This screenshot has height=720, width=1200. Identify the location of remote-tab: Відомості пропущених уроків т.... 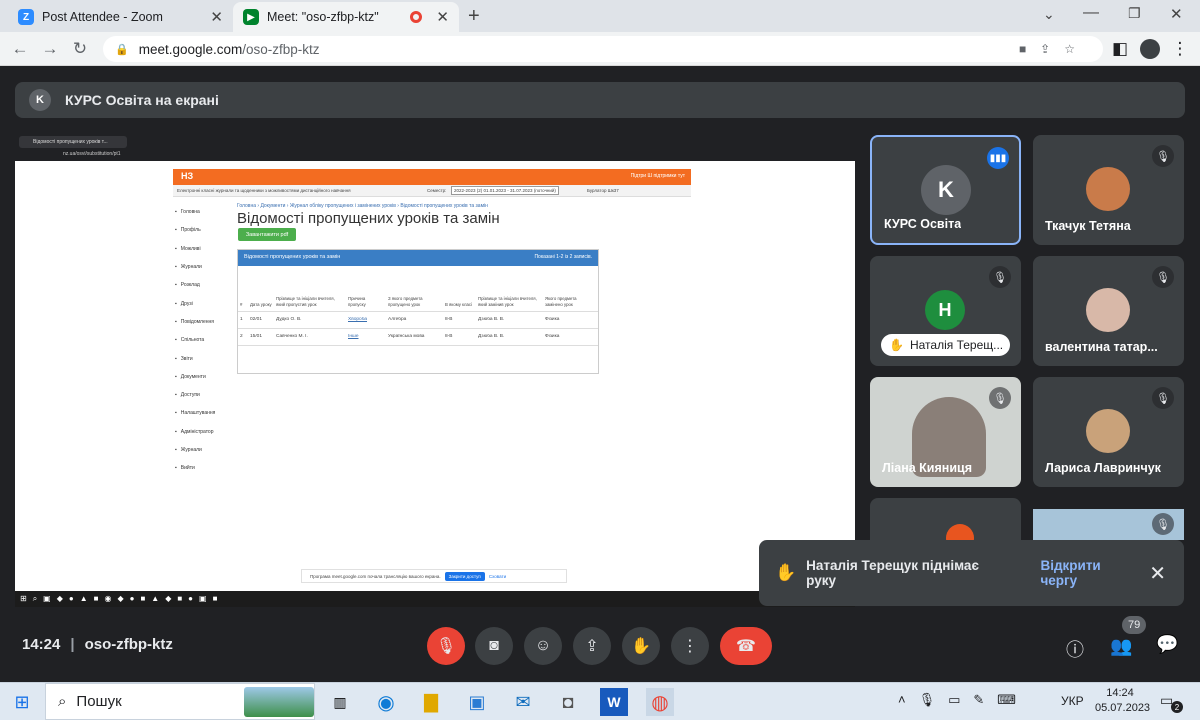
(73, 142).